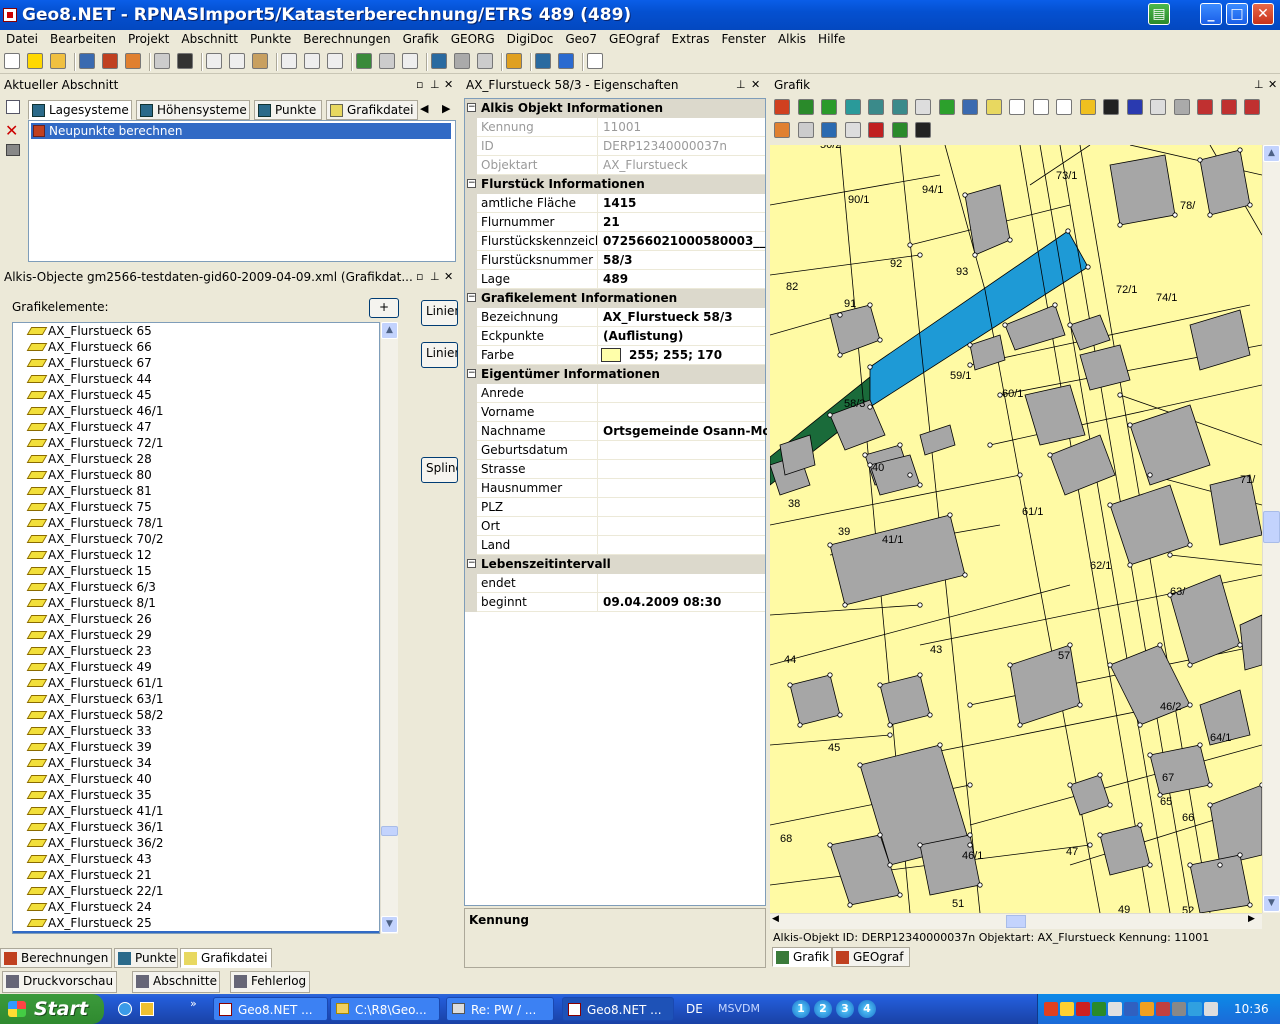 This screenshot has width=1280, height=1024. I want to click on desktop-button: 4, so click(867, 1009).